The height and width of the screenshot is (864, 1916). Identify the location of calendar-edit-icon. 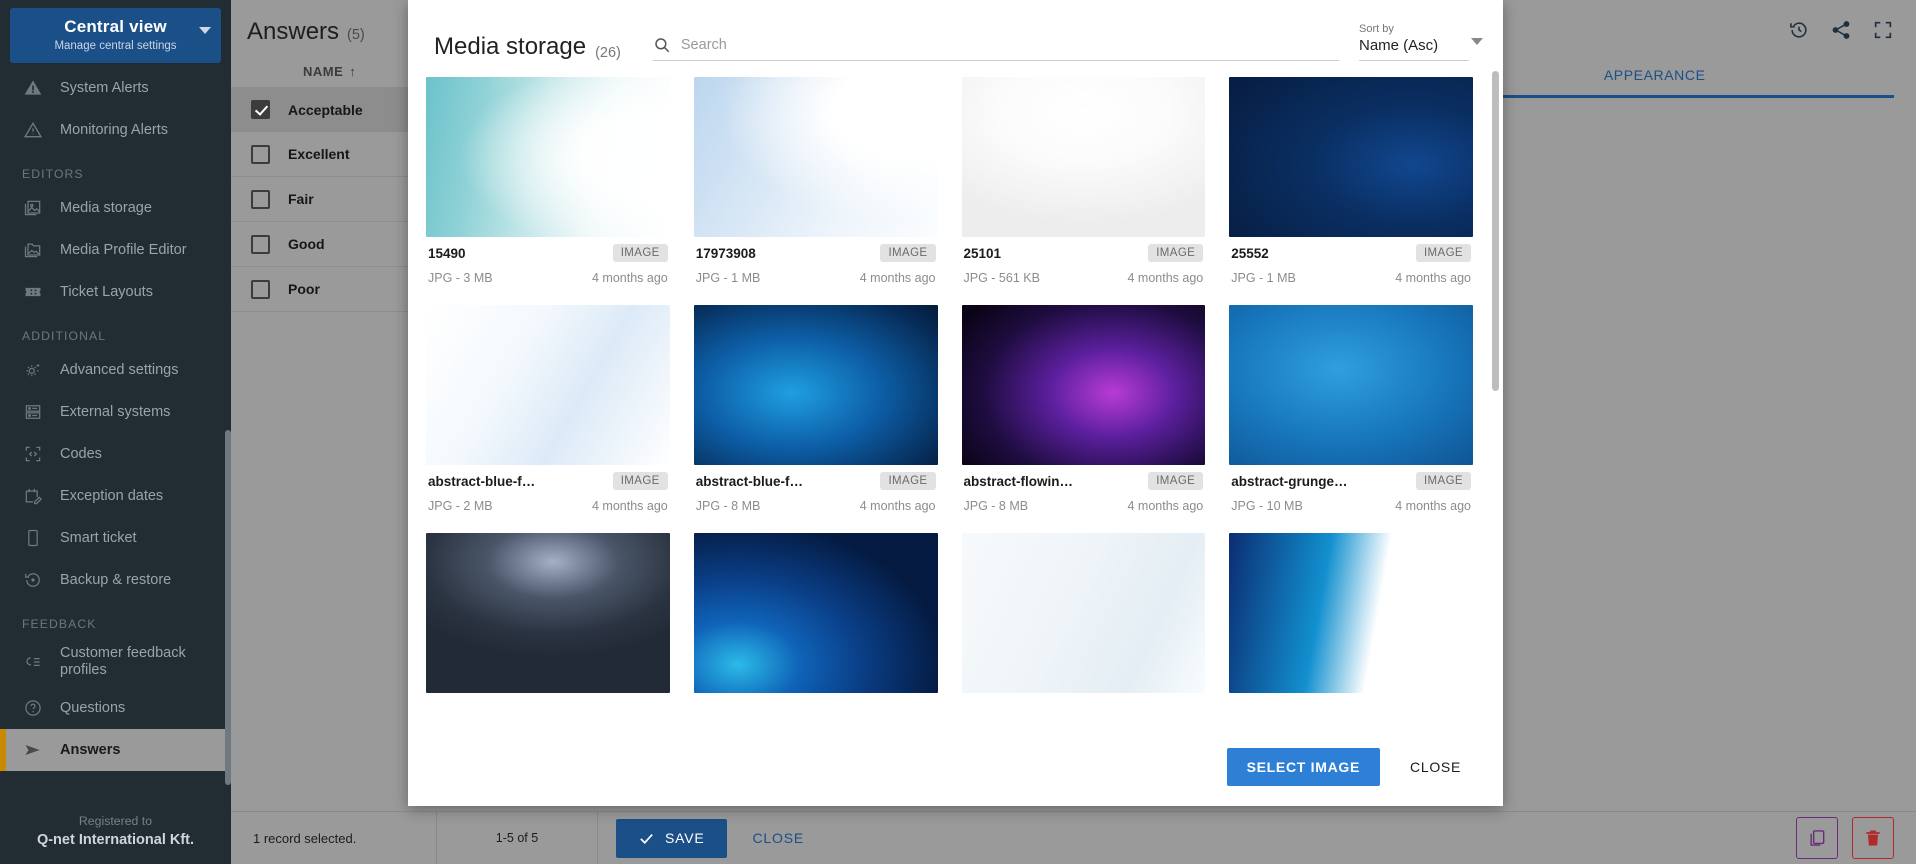
(33, 496).